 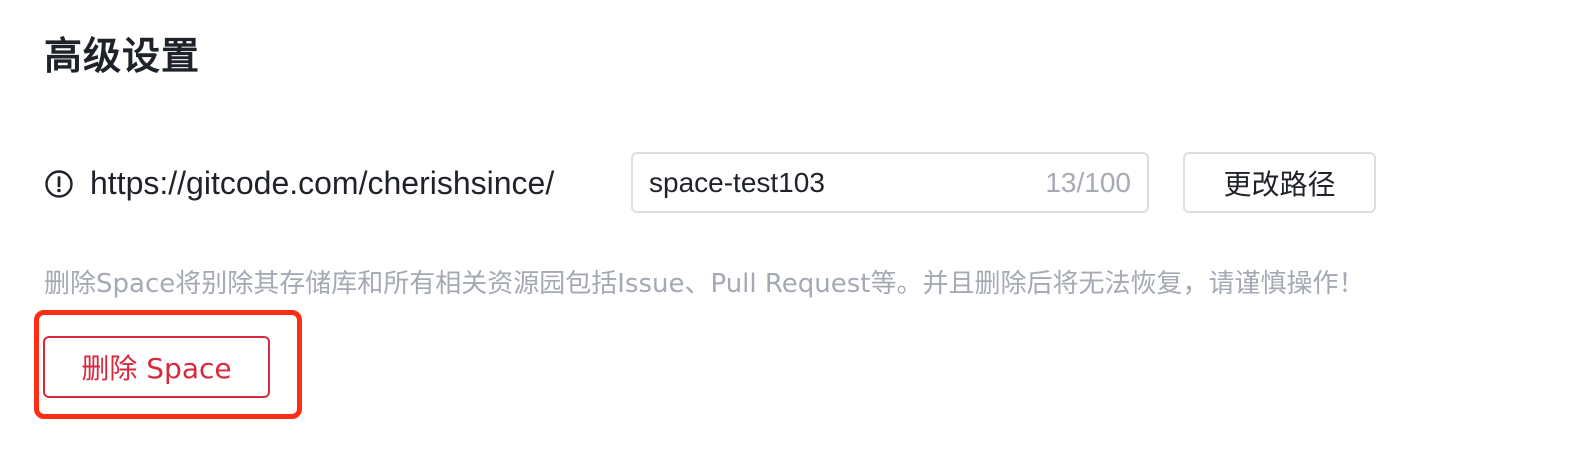 I want to click on info-icon, so click(x=59, y=184).